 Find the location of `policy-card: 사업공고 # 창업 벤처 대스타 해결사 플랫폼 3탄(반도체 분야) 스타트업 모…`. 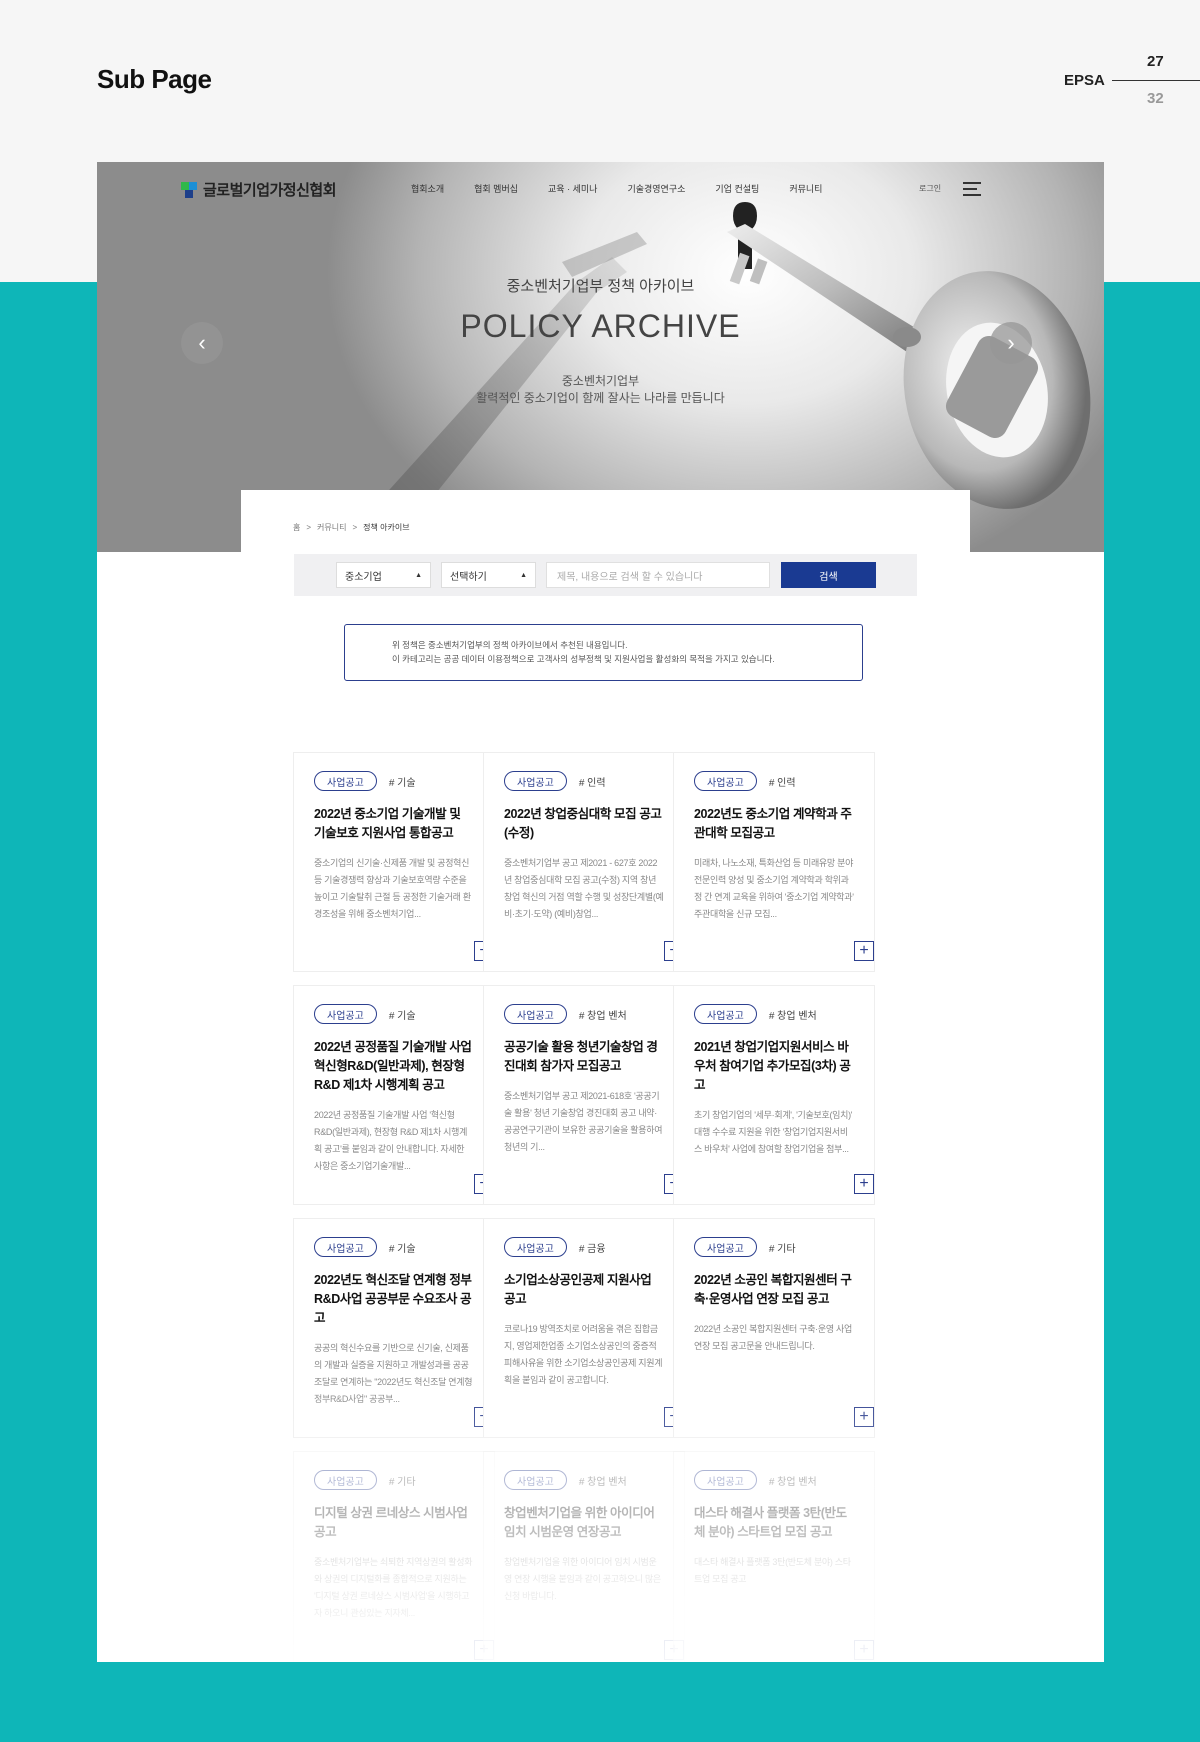

policy-card: 사업공고 # 창업 벤처 대스타 해결사 플랫폼 3탄(반도체 분야) 스타트업 모… is located at coordinates (774, 1556).